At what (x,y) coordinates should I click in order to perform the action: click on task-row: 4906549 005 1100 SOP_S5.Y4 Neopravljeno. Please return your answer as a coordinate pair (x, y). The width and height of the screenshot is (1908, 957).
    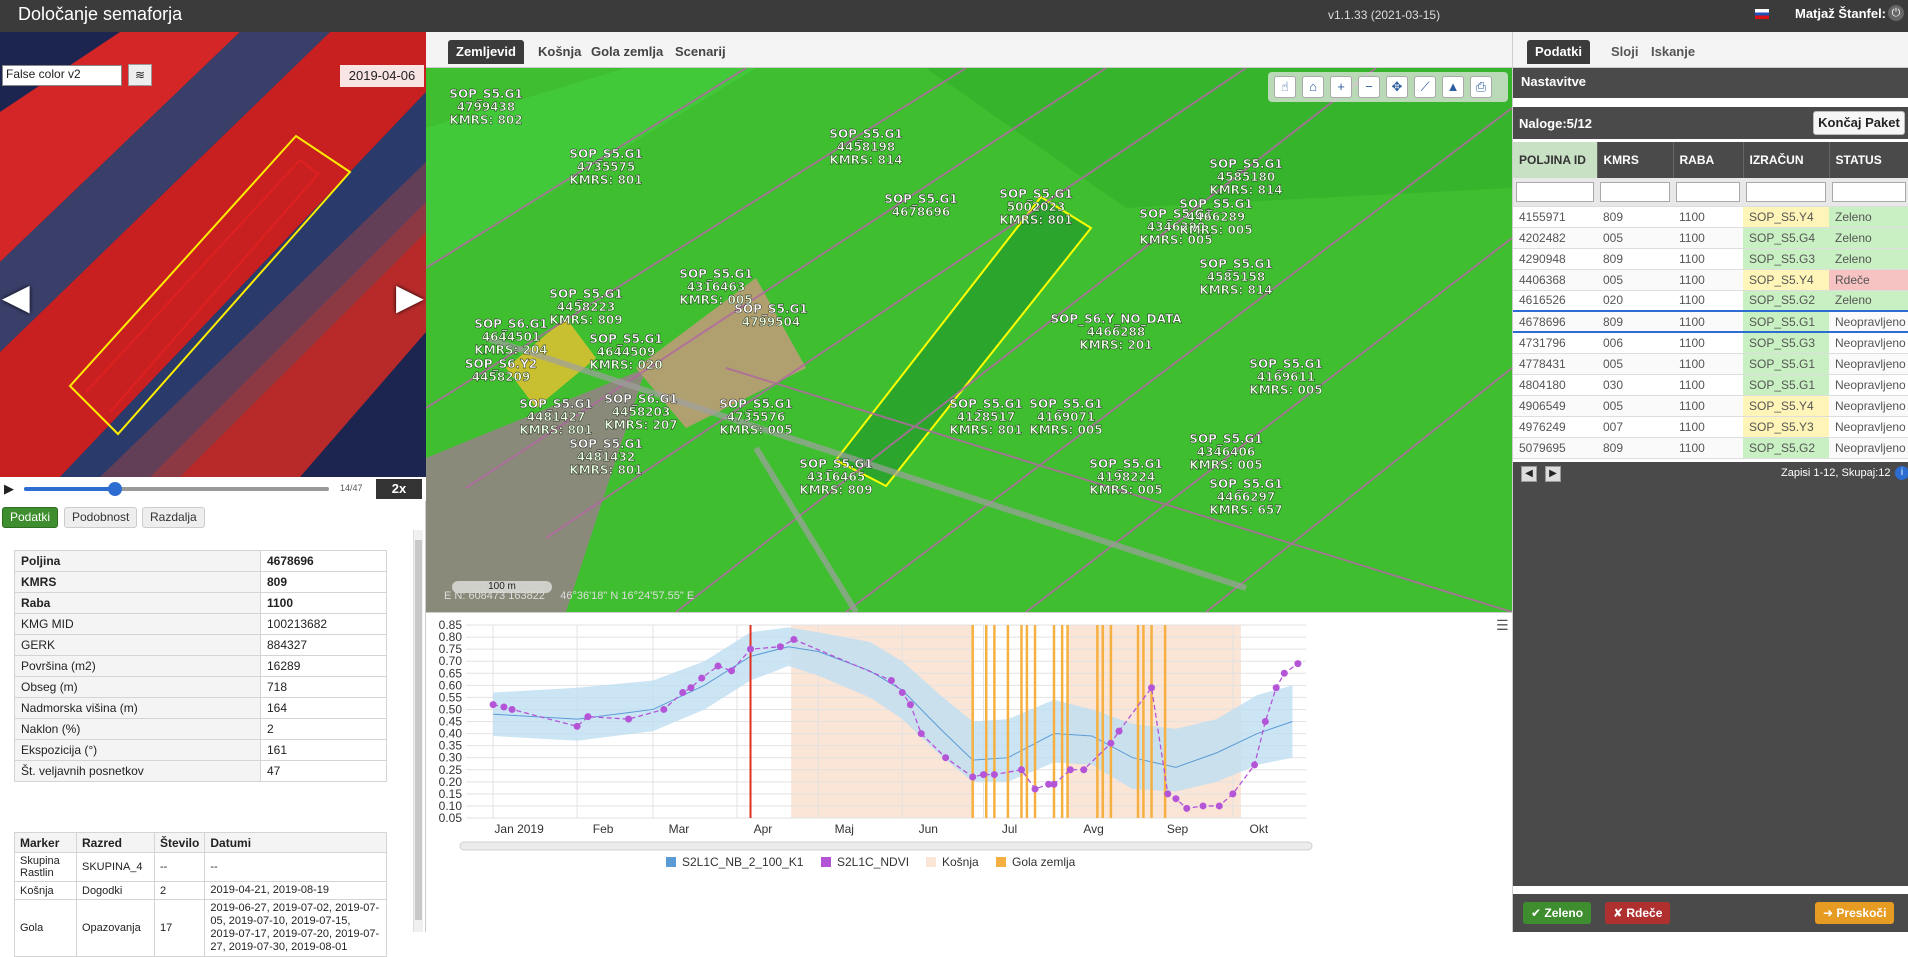
    Looking at the image, I should click on (1710, 406).